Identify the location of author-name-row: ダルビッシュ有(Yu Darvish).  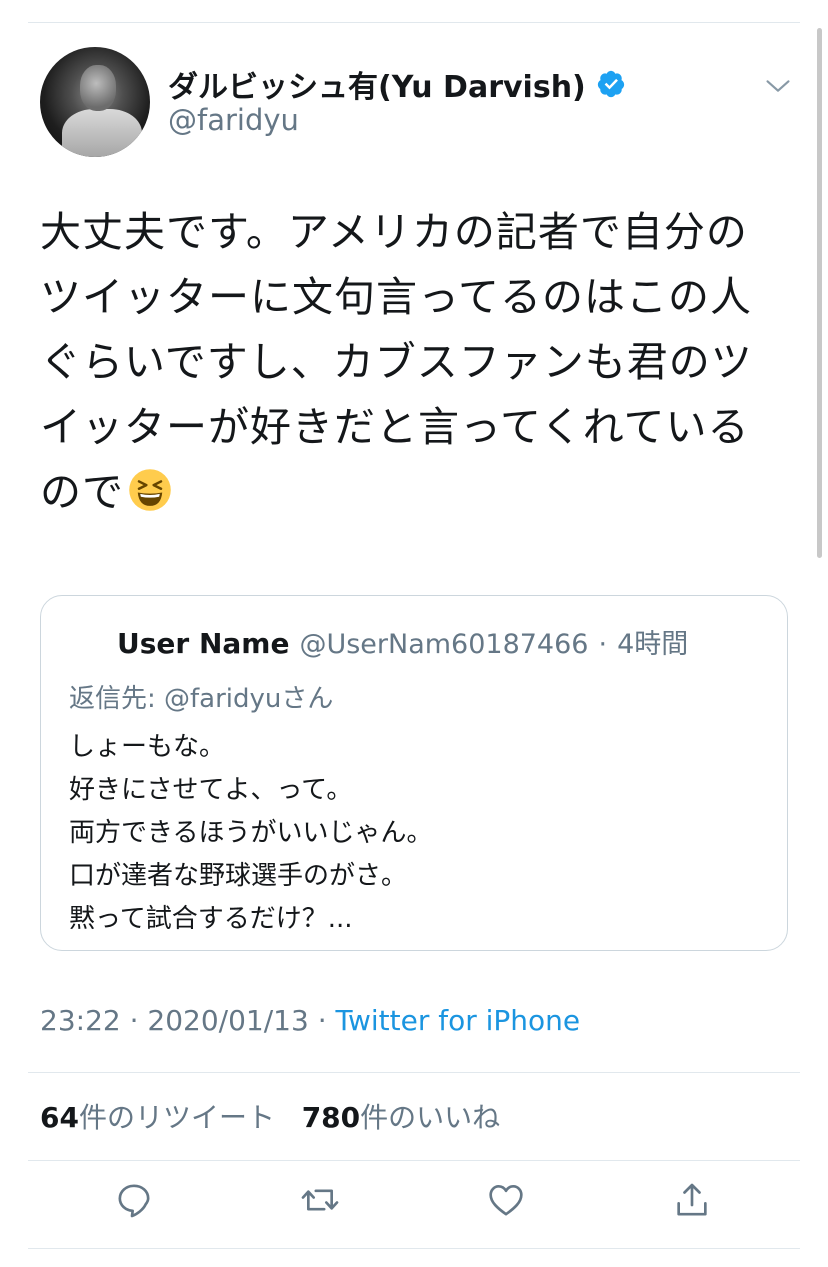
(397, 84).